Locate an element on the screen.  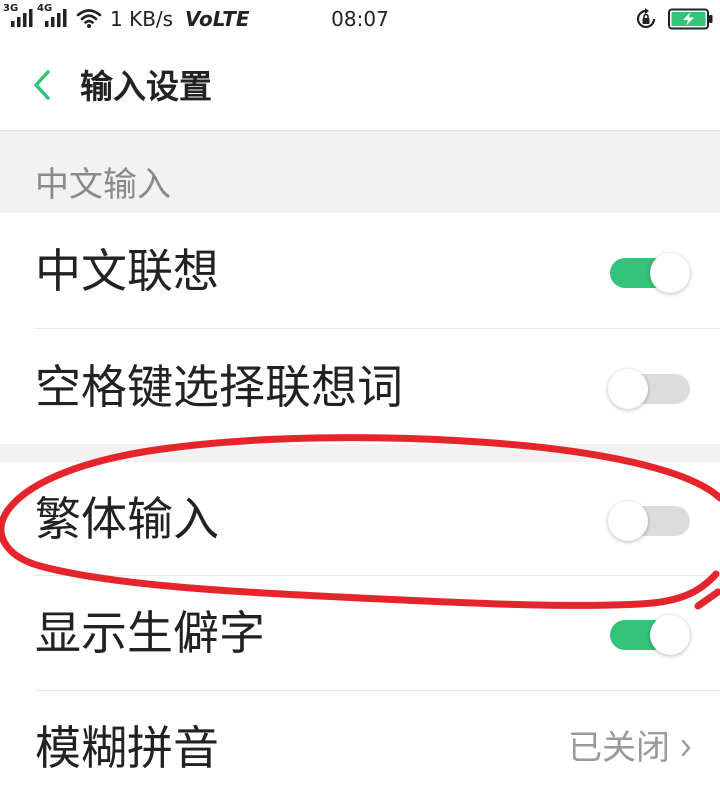
setting-label: 繁体输入 is located at coordinates (127, 518).